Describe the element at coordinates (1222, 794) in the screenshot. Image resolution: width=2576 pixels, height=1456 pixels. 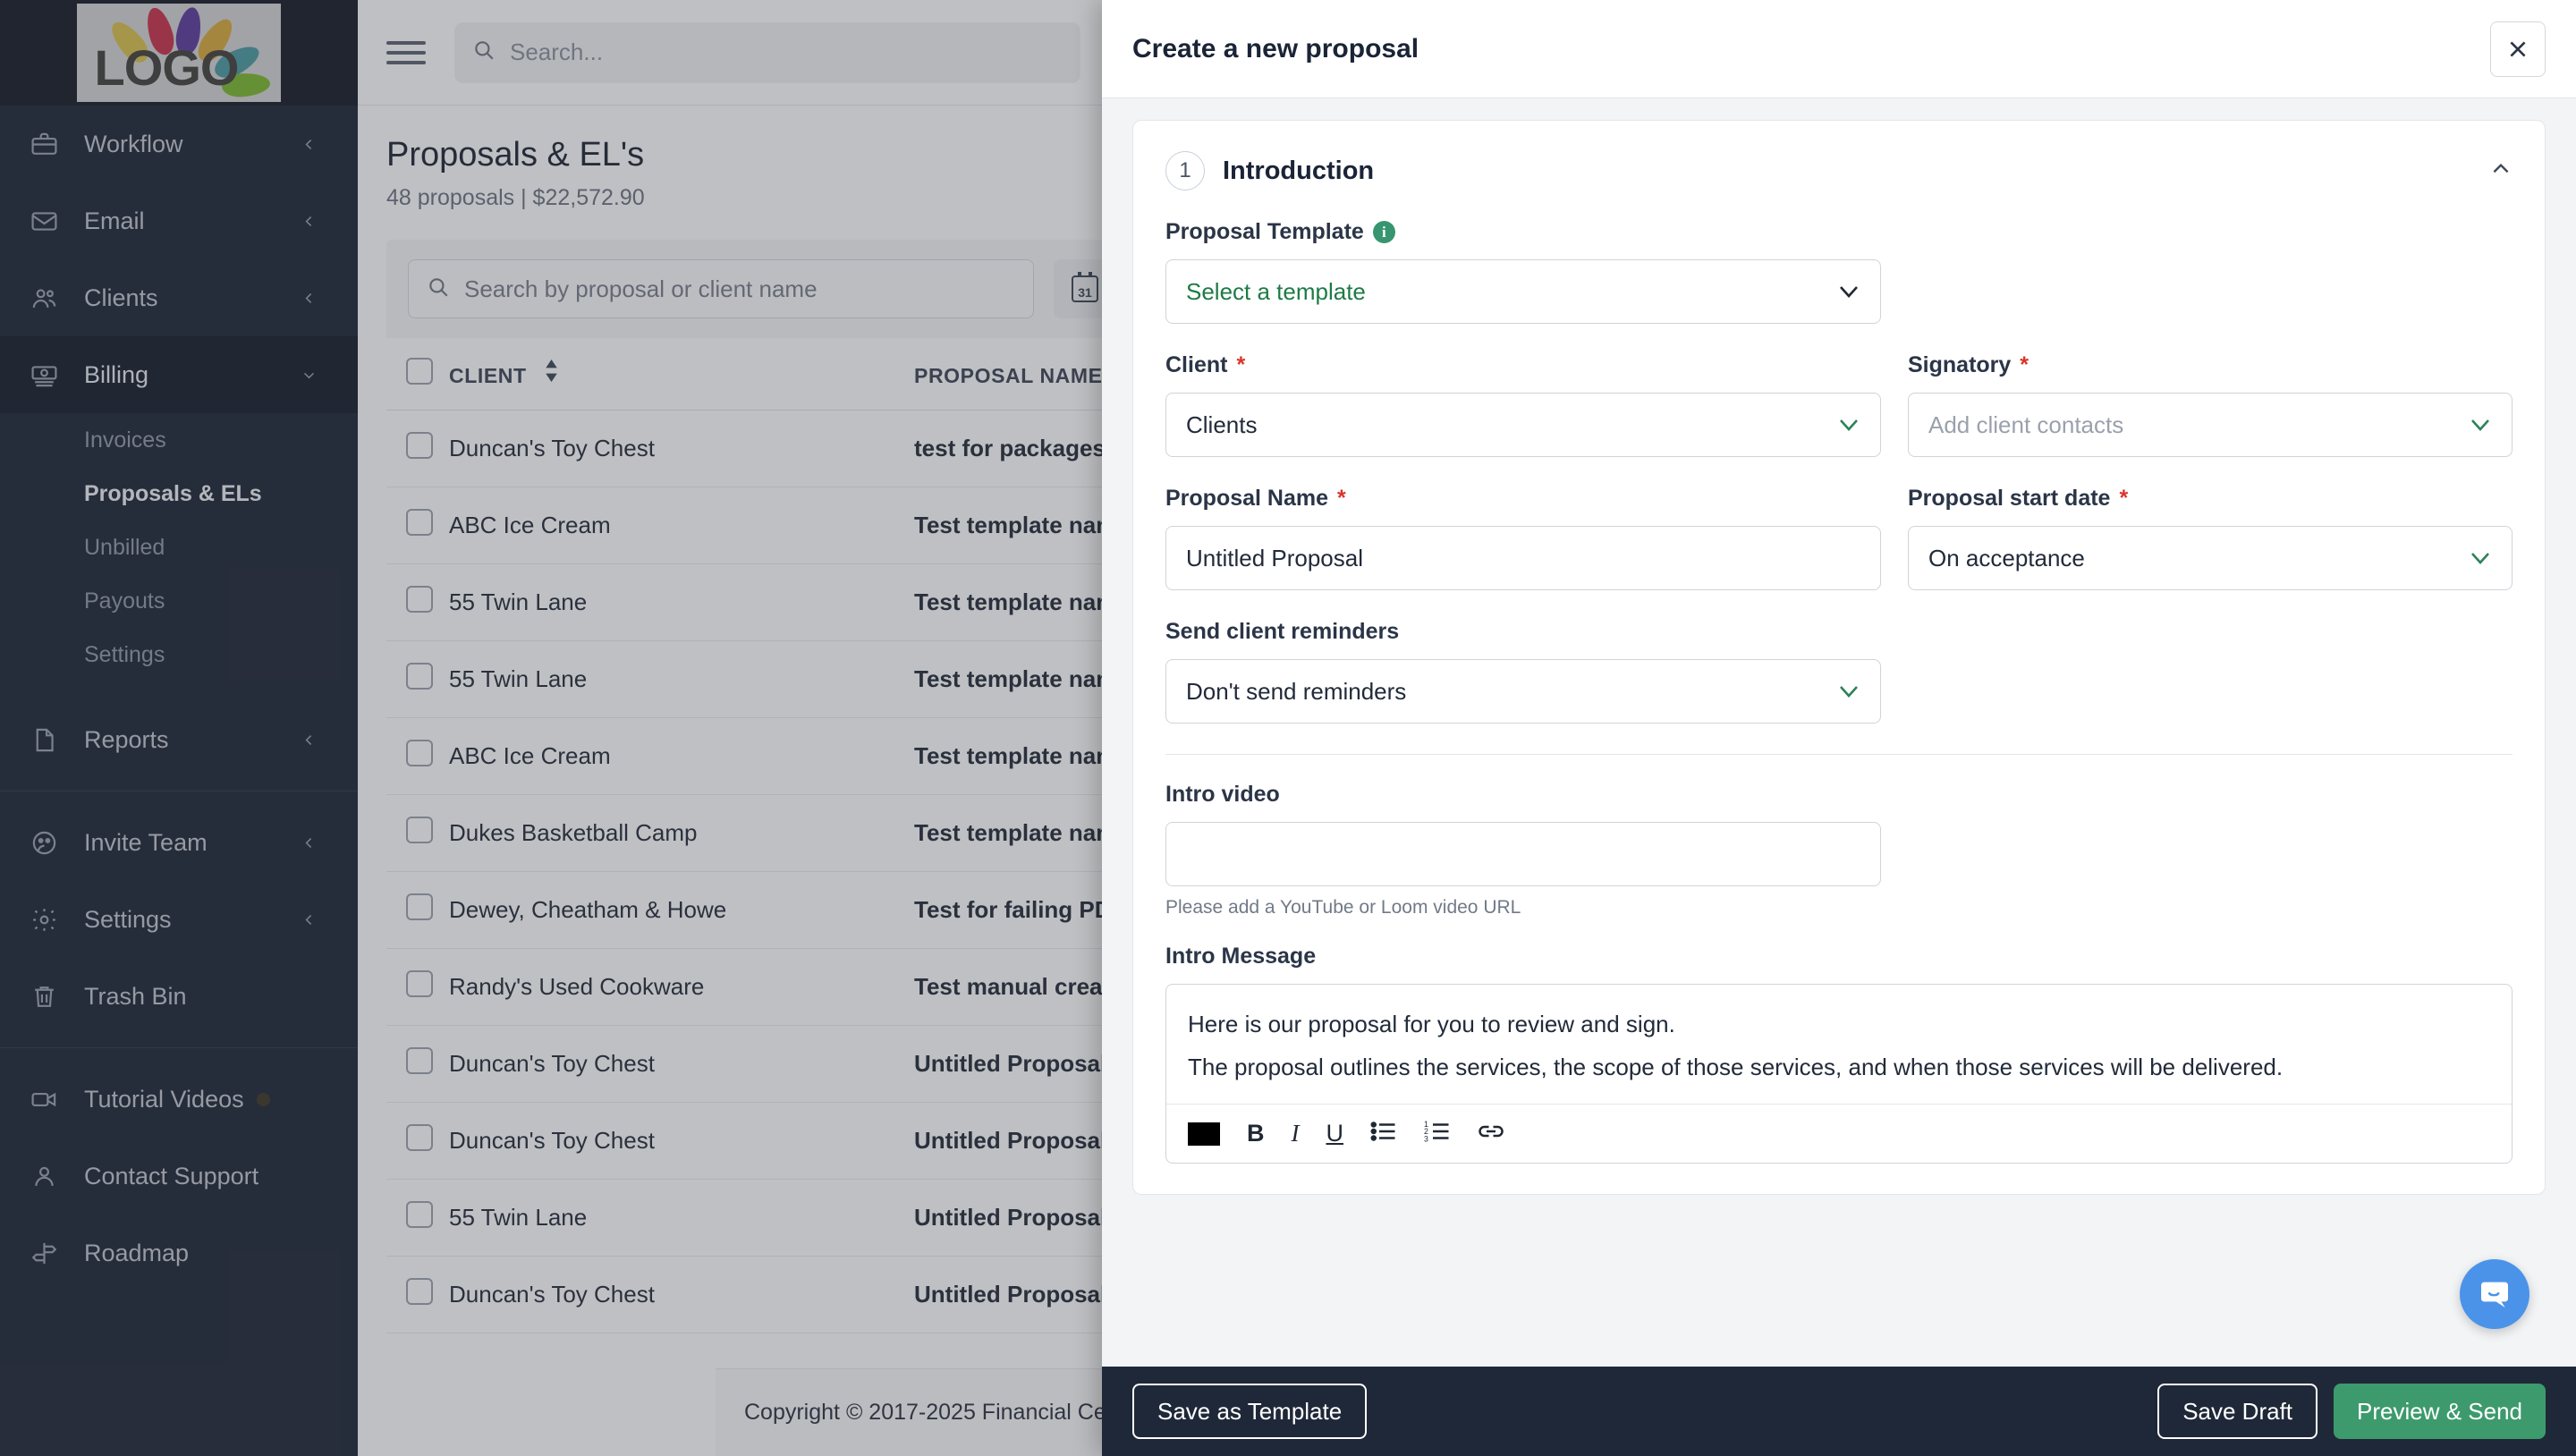
I see `intro-video-label-text: Intro video` at that location.